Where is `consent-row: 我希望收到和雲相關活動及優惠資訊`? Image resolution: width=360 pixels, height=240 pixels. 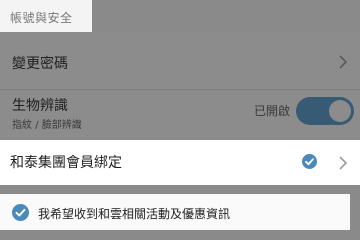 consent-row: 我希望收到和雲相關活動及優惠資訊 is located at coordinates (175, 212).